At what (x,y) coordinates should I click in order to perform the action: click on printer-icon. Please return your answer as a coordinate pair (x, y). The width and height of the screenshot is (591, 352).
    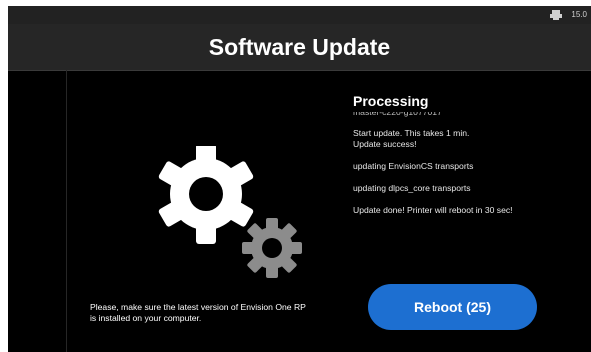
    Looking at the image, I should click on (556, 15).